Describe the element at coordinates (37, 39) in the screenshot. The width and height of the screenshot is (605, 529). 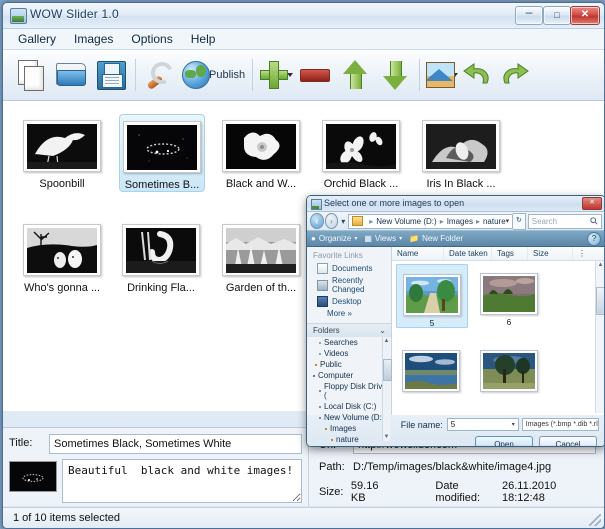
I see `menu-gallery: Gallery` at that location.